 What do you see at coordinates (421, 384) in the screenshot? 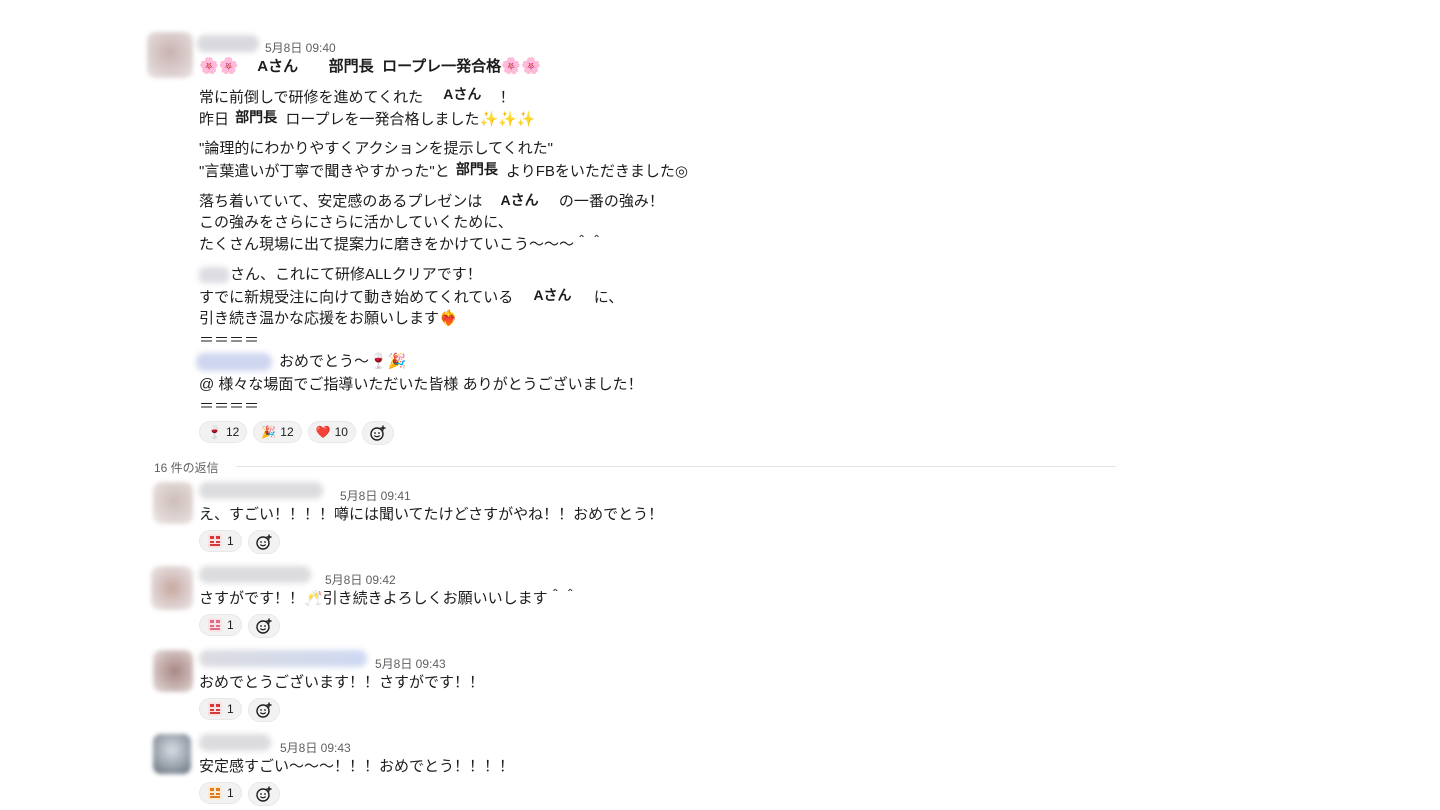
I see `message-line: @ 様々な場面でご指導いただいた皆様 ありがとうございました！` at bounding box center [421, 384].